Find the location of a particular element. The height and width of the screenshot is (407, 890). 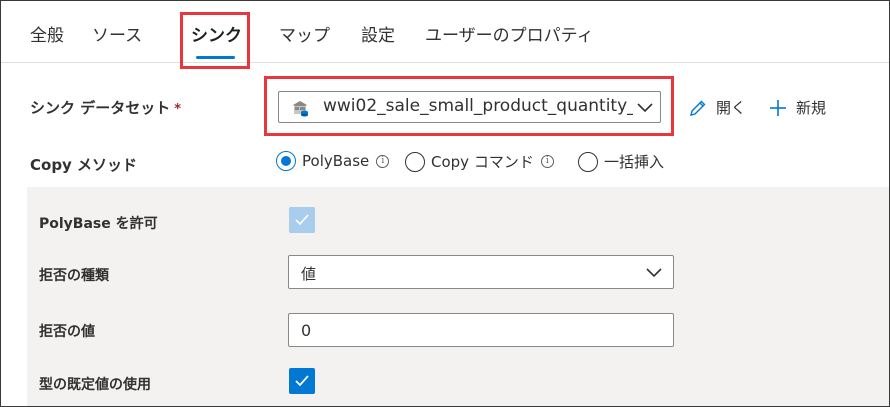

reject-type-dropdown: 値 is located at coordinates (481, 272).